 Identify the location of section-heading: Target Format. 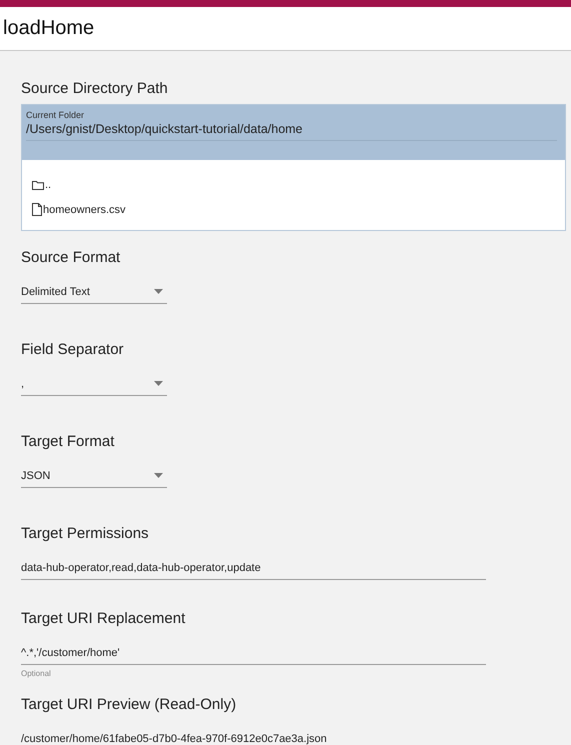
(68, 442).